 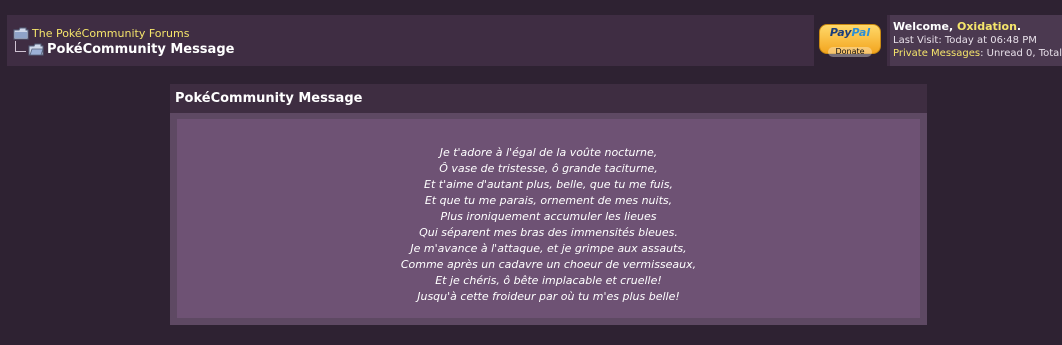 I want to click on private-messages: Private Messages: Unread 0, Total, so click(x=977, y=53).